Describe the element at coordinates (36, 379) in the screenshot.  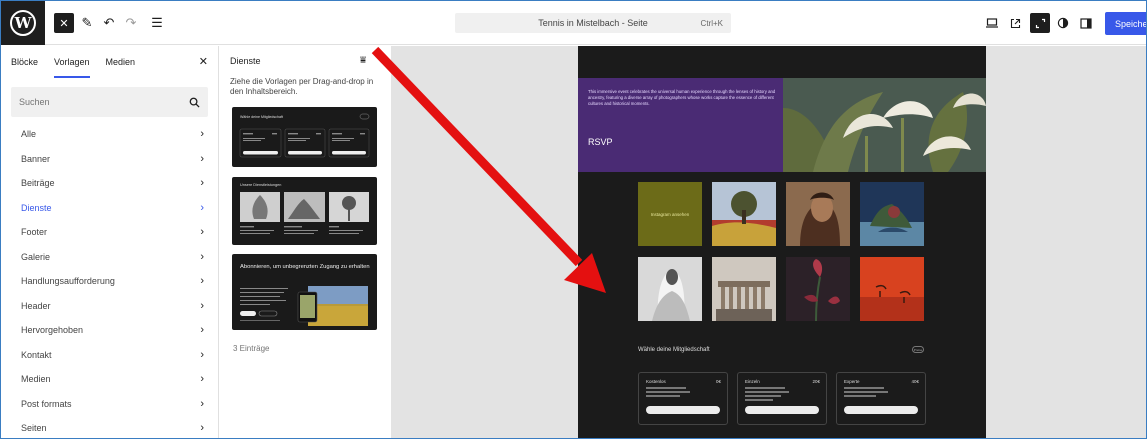
I see `category-label: Medien` at that location.